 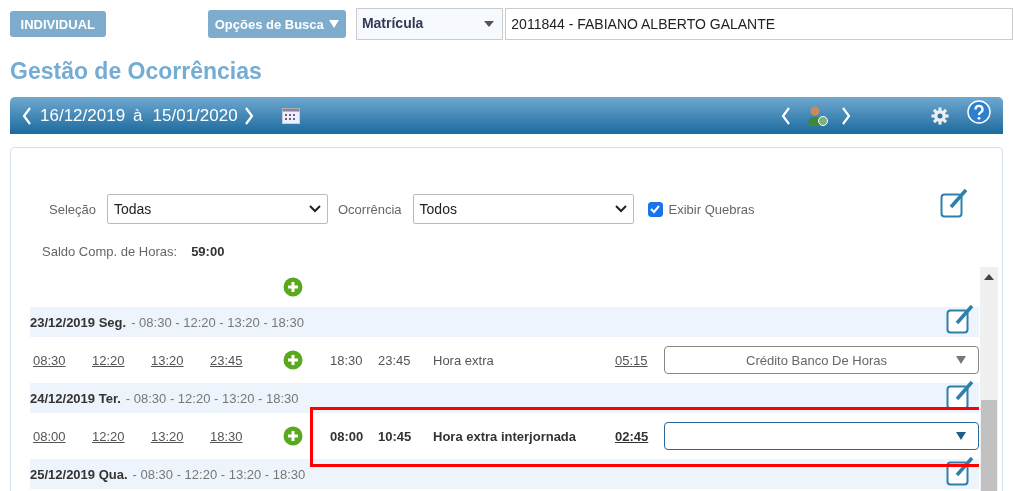 I want to click on calendar-icon, so click(x=290, y=115).